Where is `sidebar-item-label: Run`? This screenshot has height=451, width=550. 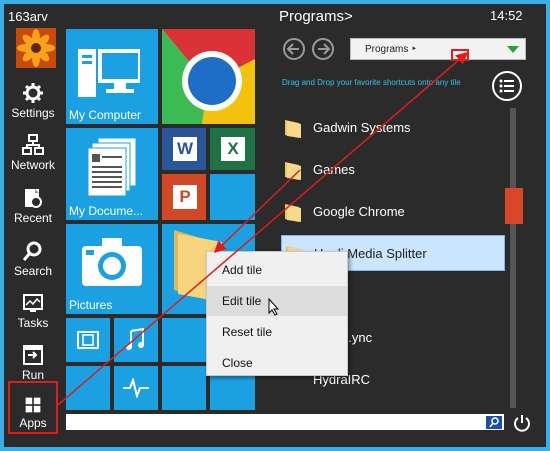 sidebar-item-label: Run is located at coordinates (32, 375).